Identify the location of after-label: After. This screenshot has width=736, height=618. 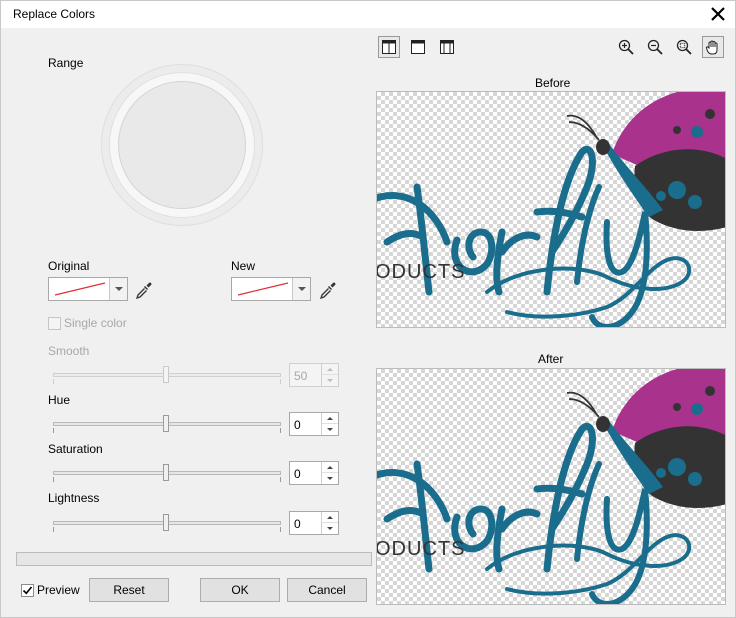
(551, 359).